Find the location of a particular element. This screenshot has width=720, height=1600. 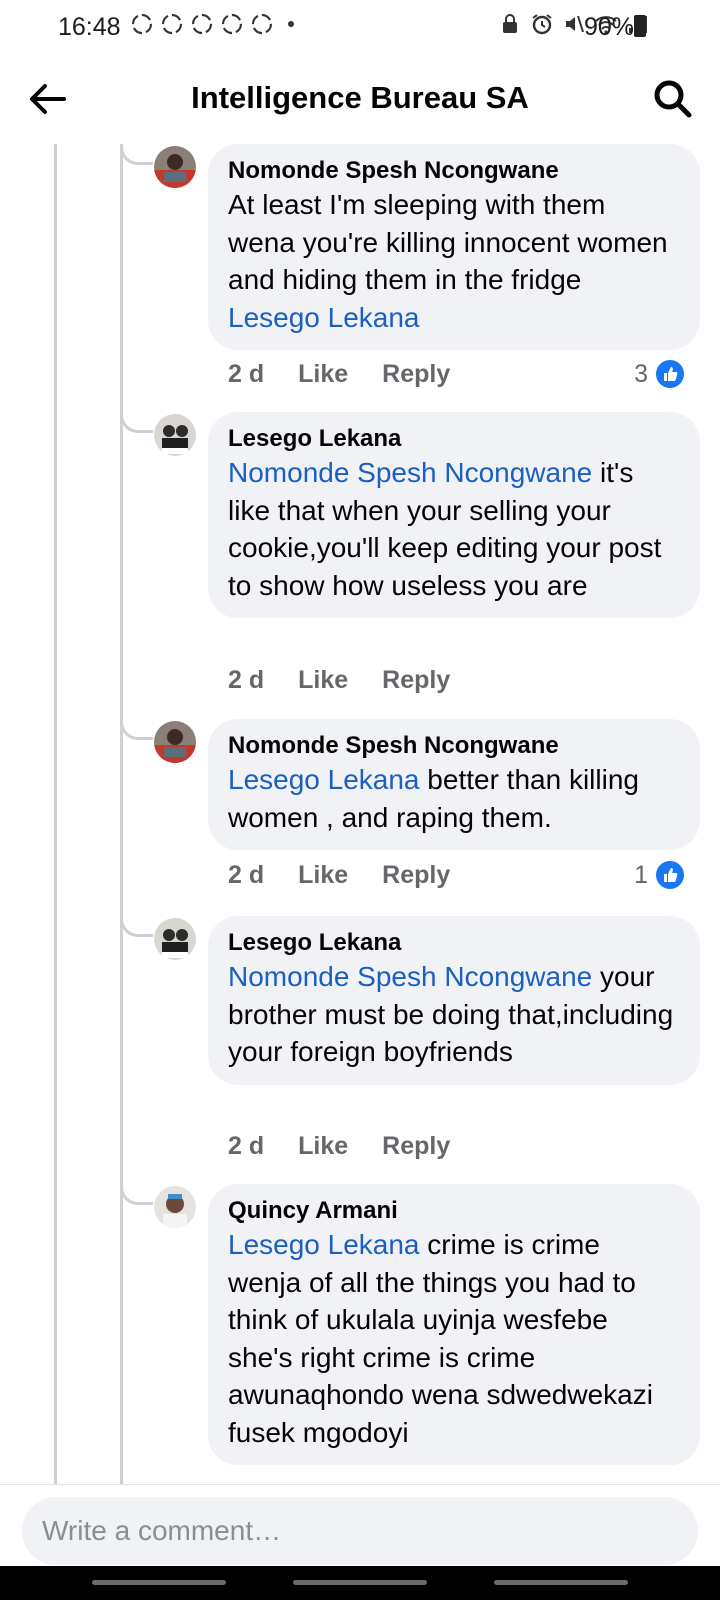

status-time: 16:48 is located at coordinates (89, 27).